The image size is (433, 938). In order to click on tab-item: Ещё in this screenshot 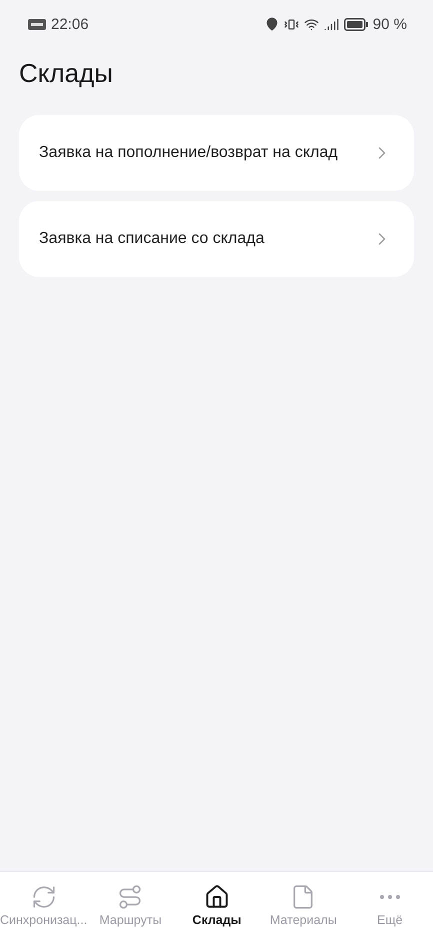, I will do `click(389, 905)`.